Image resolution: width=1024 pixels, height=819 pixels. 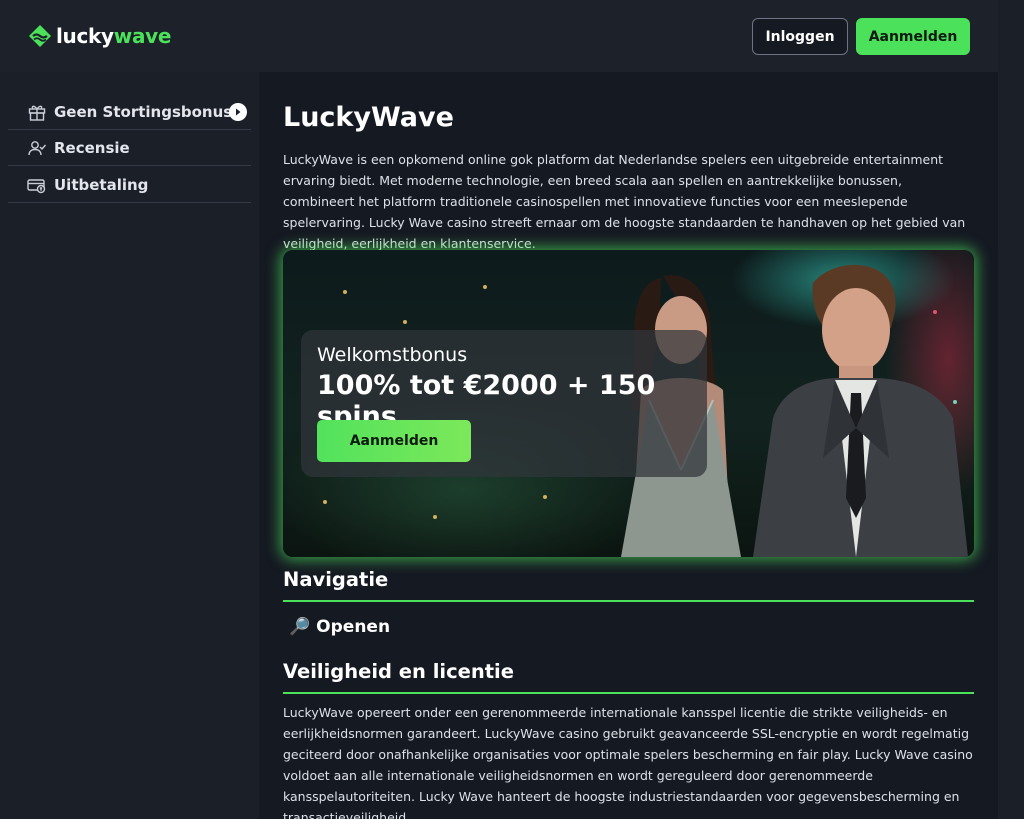 I want to click on payout-icon, so click(x=37, y=185).